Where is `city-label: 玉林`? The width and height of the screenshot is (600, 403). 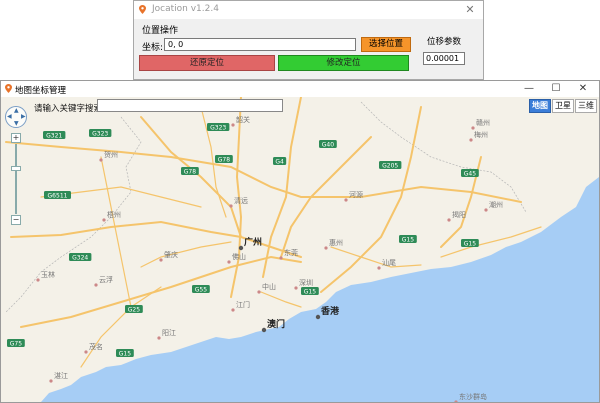
city-label: 玉林 is located at coordinates (48, 274).